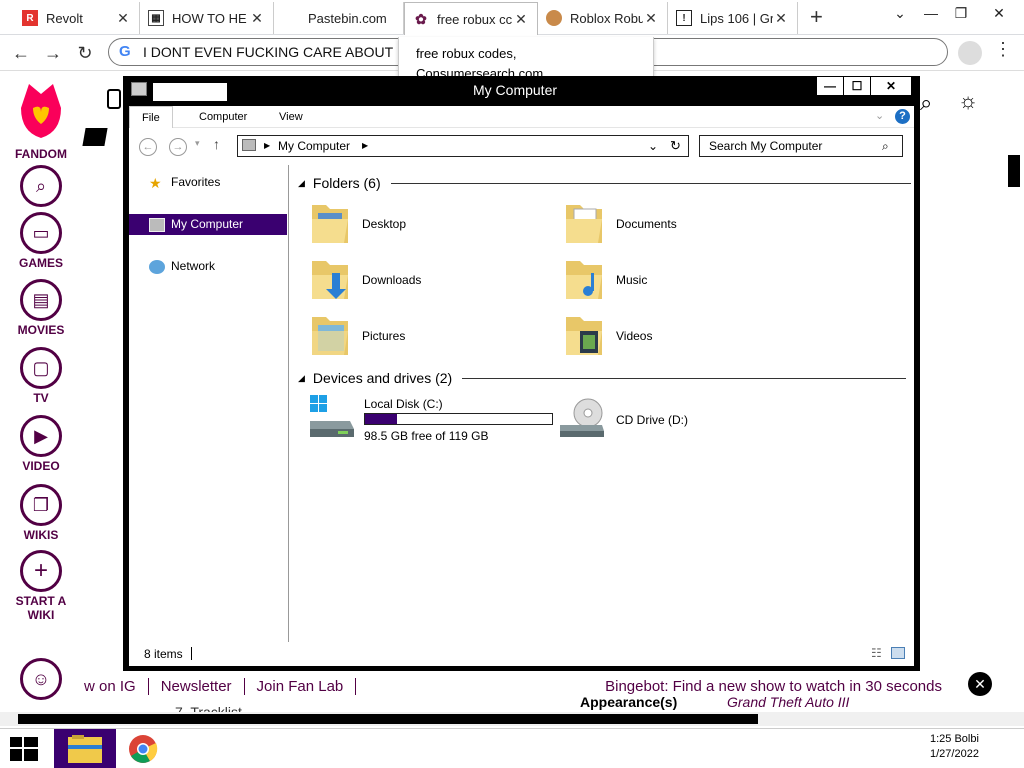 This screenshot has width=1024, height=768. I want to click on search-icon: ⌕, so click(885, 146).